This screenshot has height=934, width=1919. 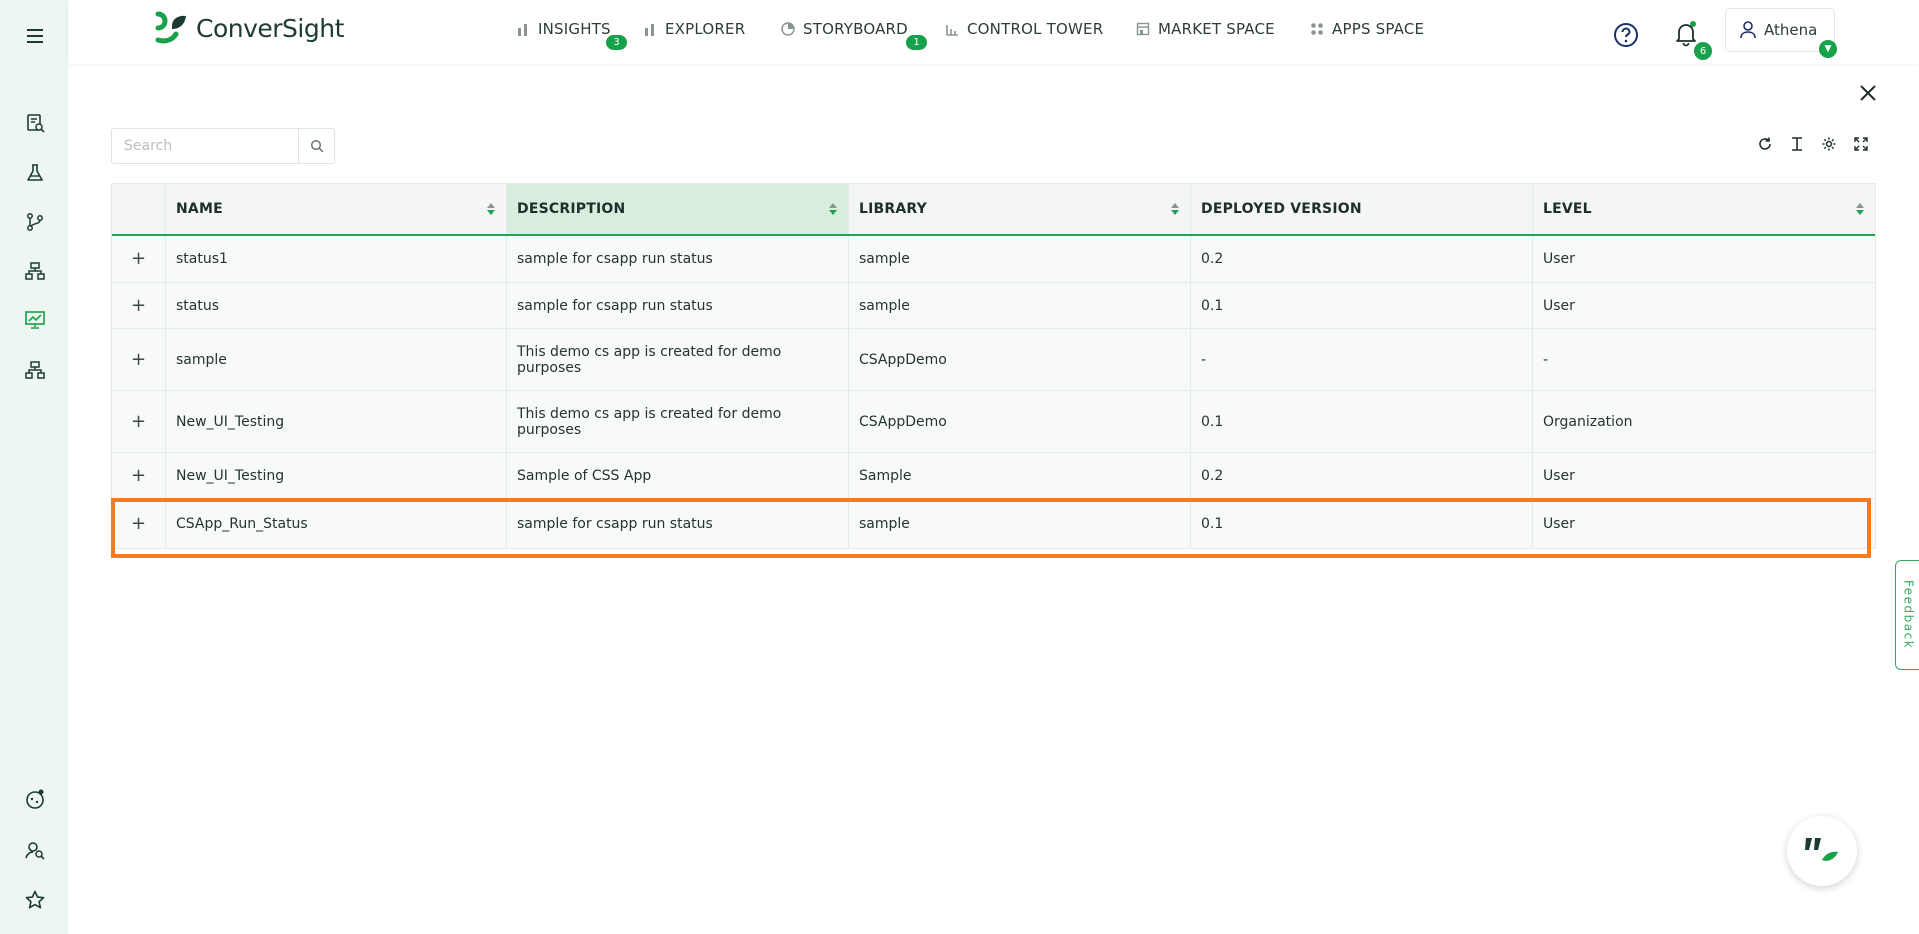 What do you see at coordinates (35, 222) in the screenshot?
I see `branch-icon` at bounding box center [35, 222].